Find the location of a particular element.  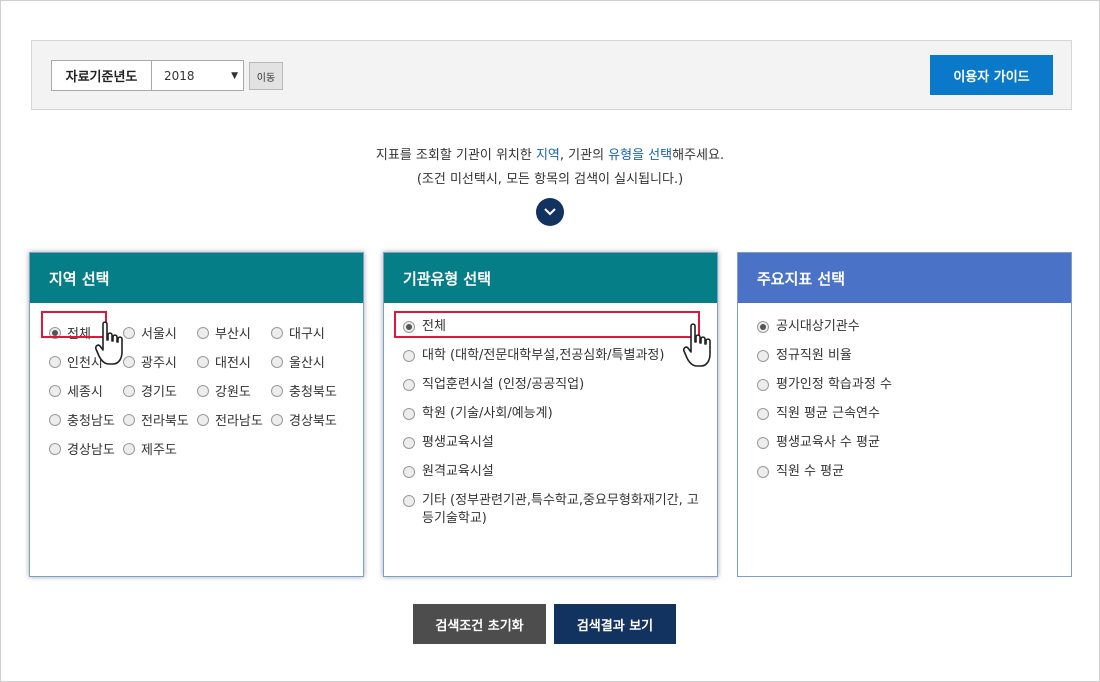

instruction-line-1: 지표를 조회할 기관이 위치한 지역, 기관의 유형을 선택해주세요. is located at coordinates (550, 153).